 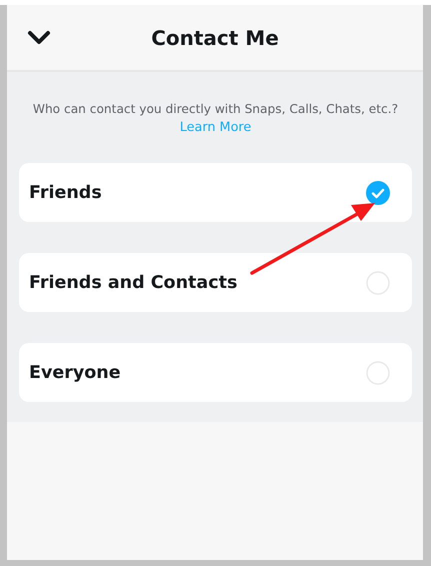 What do you see at coordinates (215, 192) in the screenshot?
I see `option-card: Friends` at bounding box center [215, 192].